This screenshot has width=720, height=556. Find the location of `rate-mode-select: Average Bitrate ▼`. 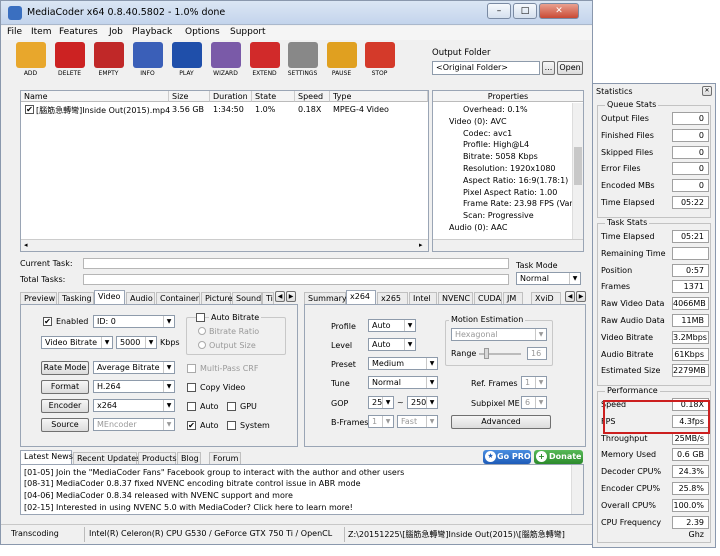

rate-mode-select: Average Bitrate ▼ is located at coordinates (134, 367).